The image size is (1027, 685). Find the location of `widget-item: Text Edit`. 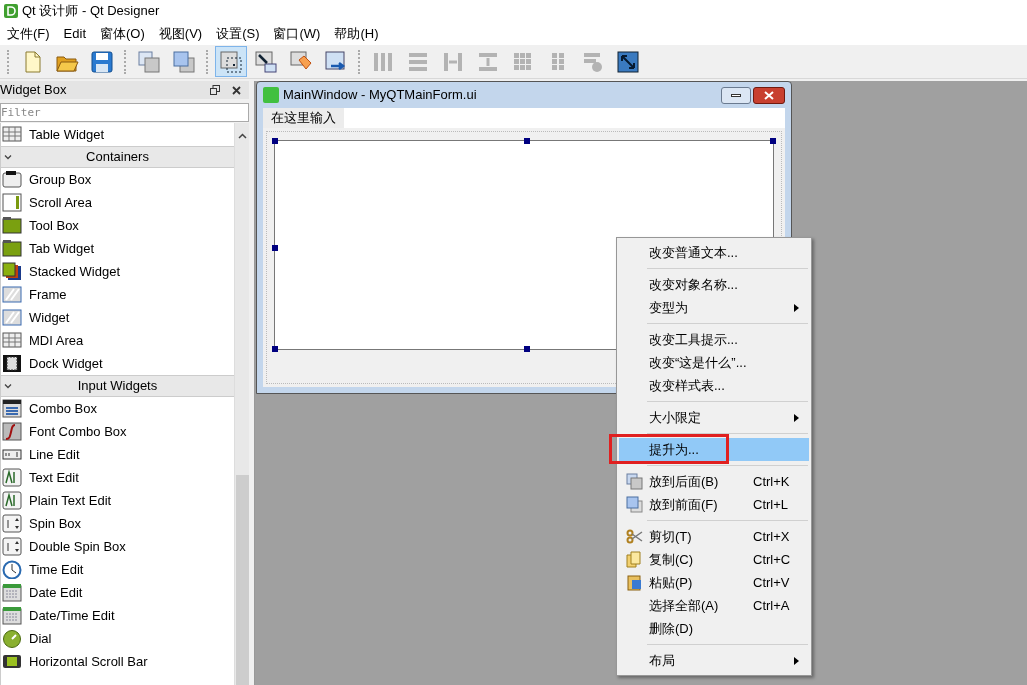

widget-item: Text Edit is located at coordinates (117, 477).